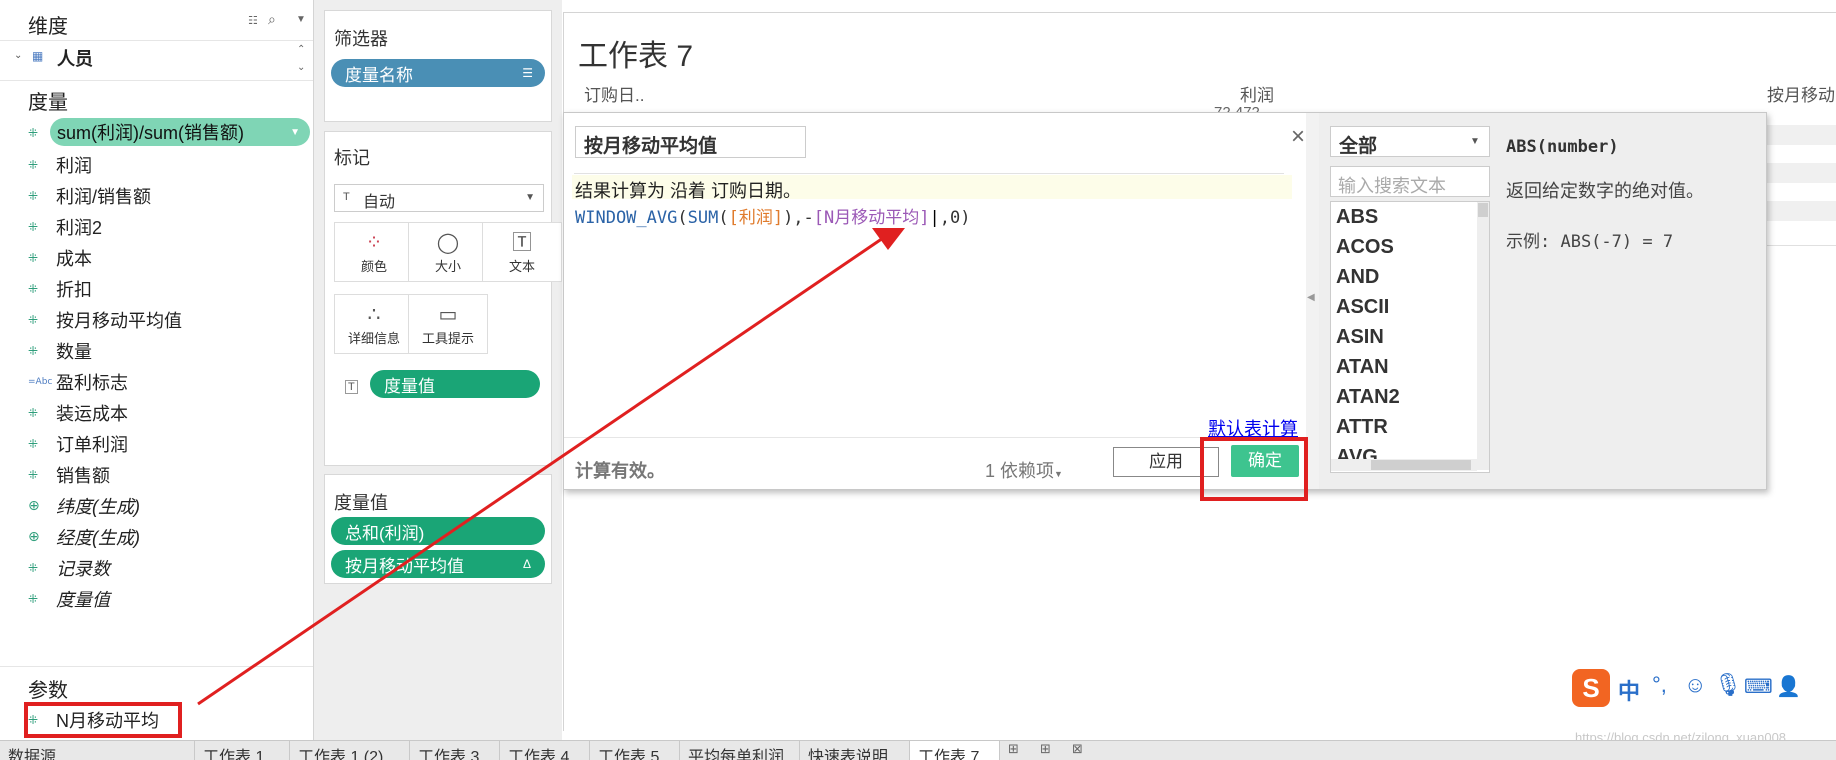  What do you see at coordinates (888, 239) in the screenshot?
I see `annotation-arrowhead` at bounding box center [888, 239].